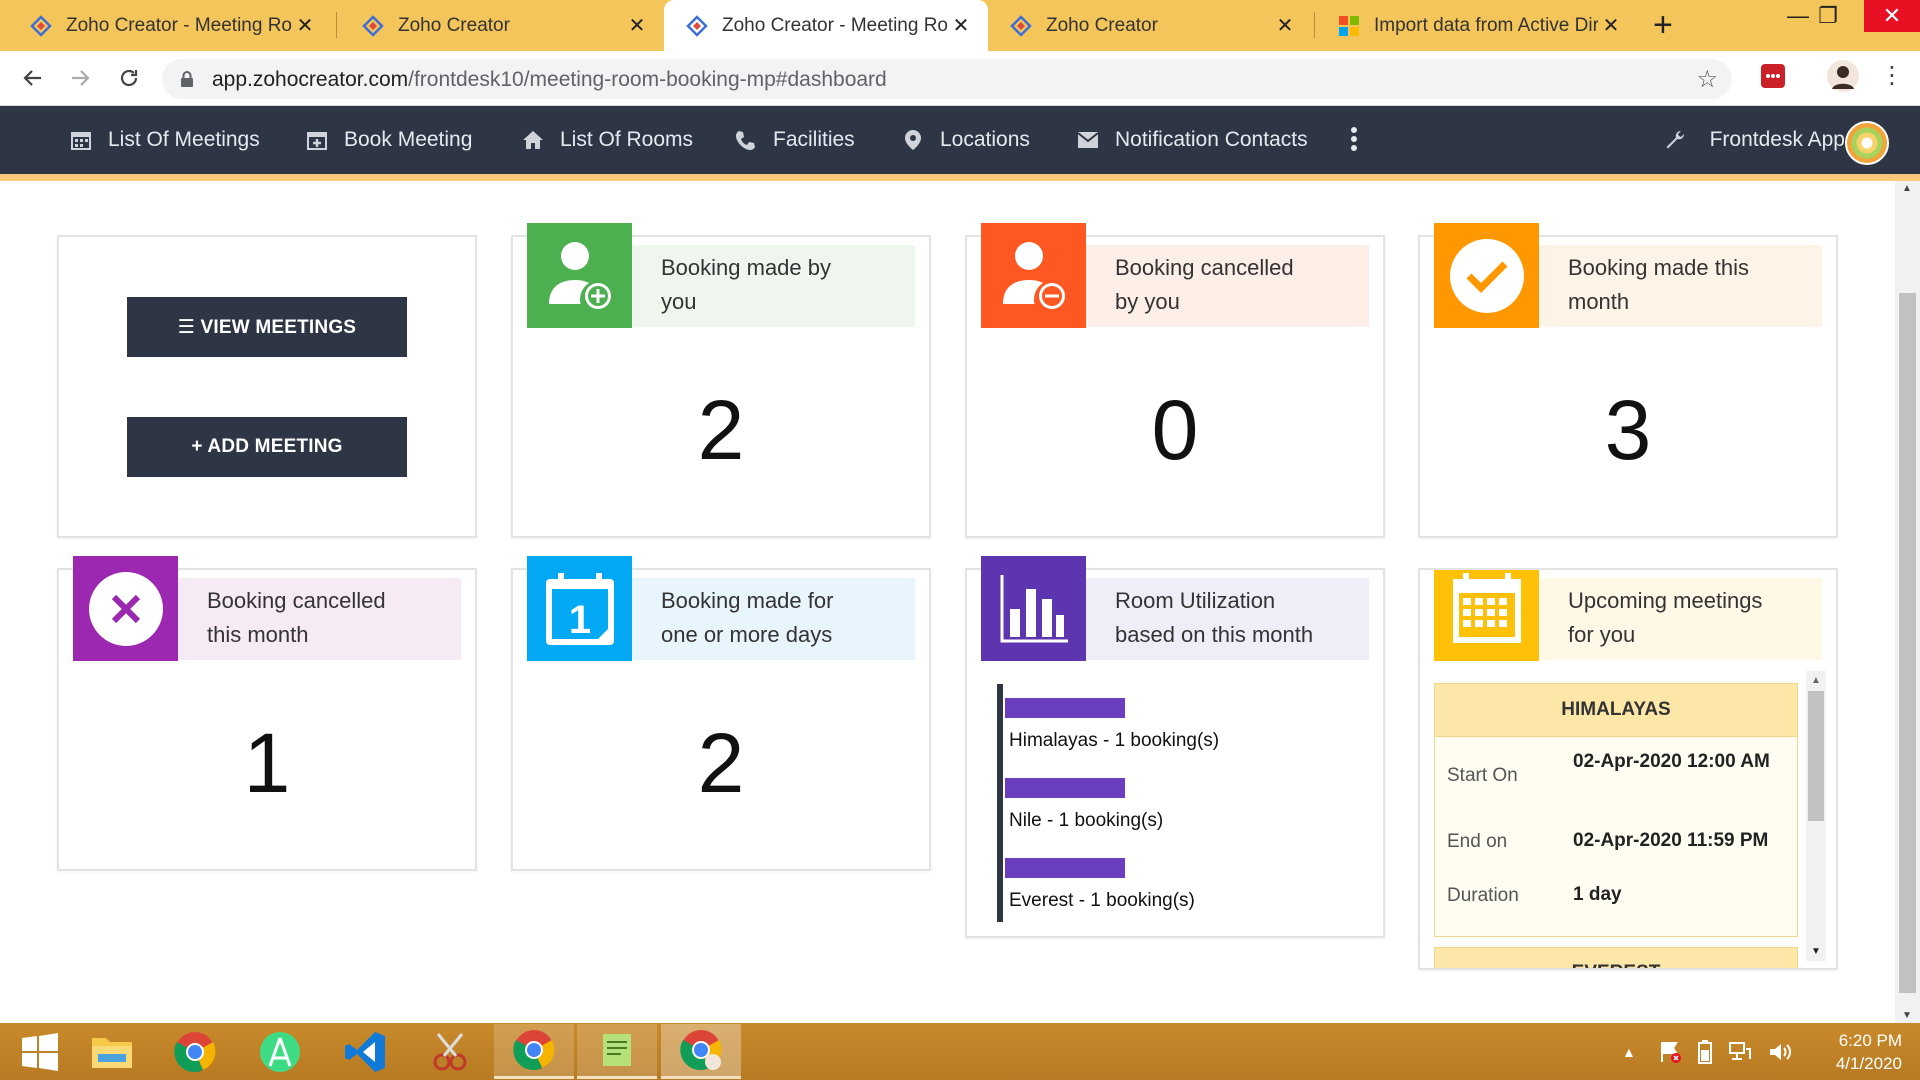 The image size is (1920, 1080). What do you see at coordinates (747, 617) in the screenshot?
I see `card-label: Booking made for one or more days` at bounding box center [747, 617].